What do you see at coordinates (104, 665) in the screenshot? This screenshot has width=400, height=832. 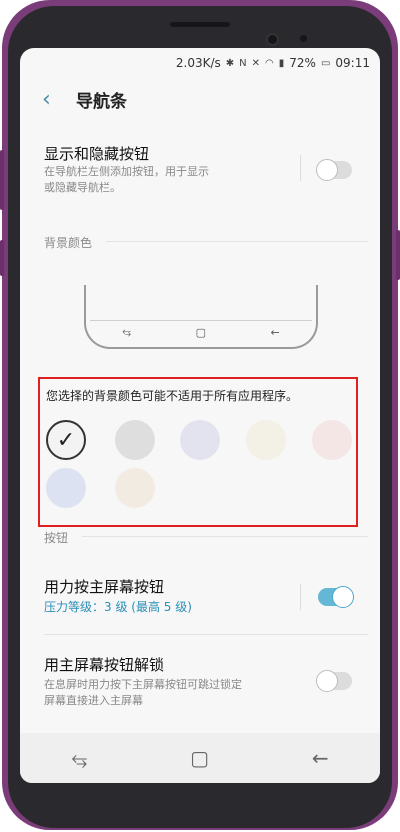 I see `unlock-title: 用主屏幕按钮解锁` at bounding box center [104, 665].